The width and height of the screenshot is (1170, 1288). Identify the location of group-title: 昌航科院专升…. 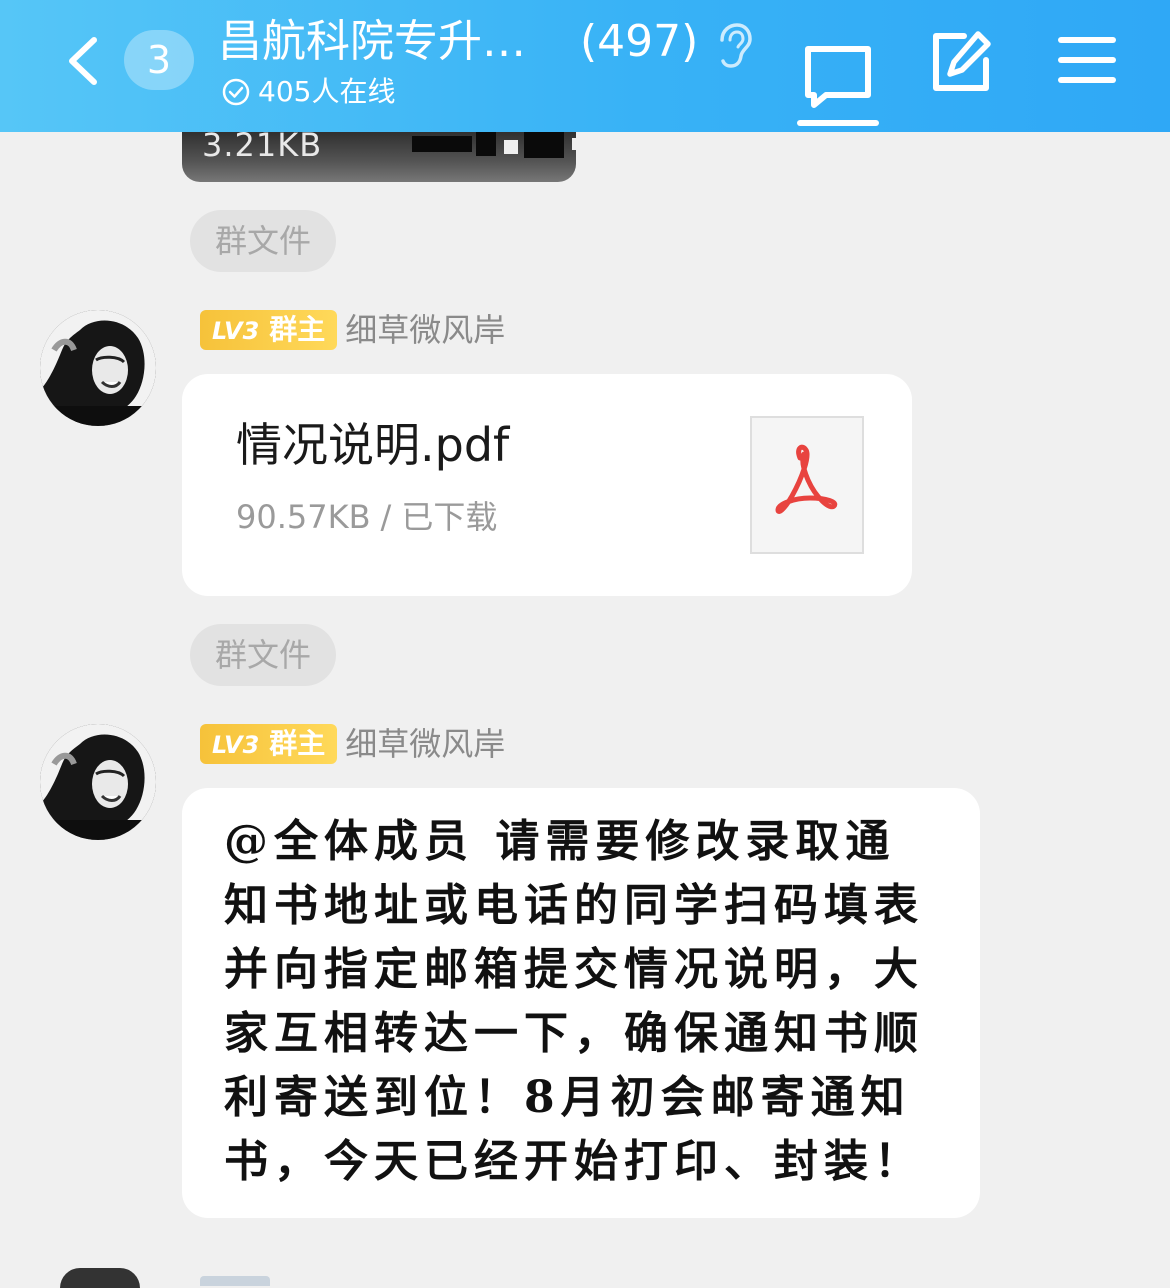
(372, 42).